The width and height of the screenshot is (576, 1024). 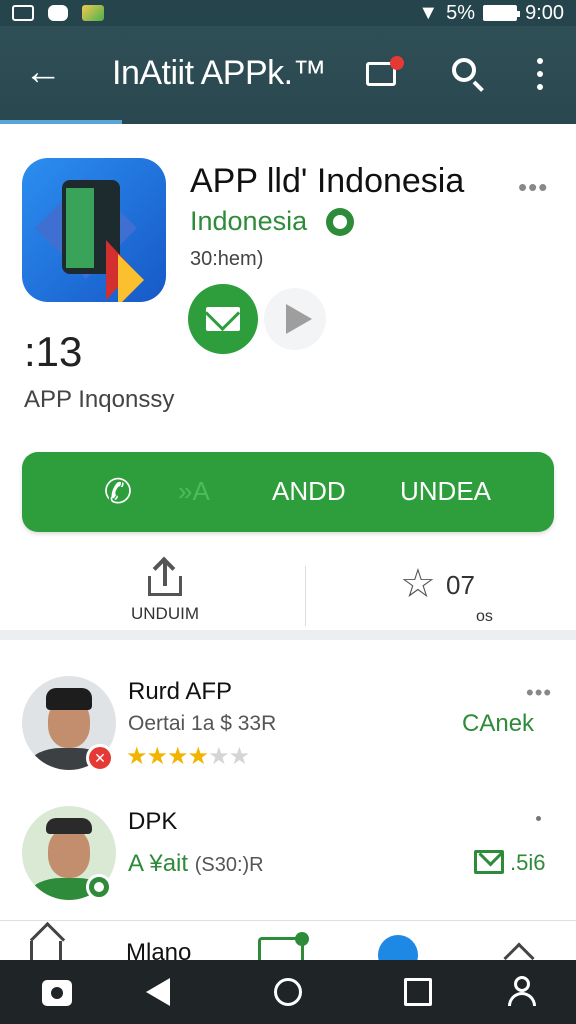 I want to click on star-label: os, so click(x=484, y=616).